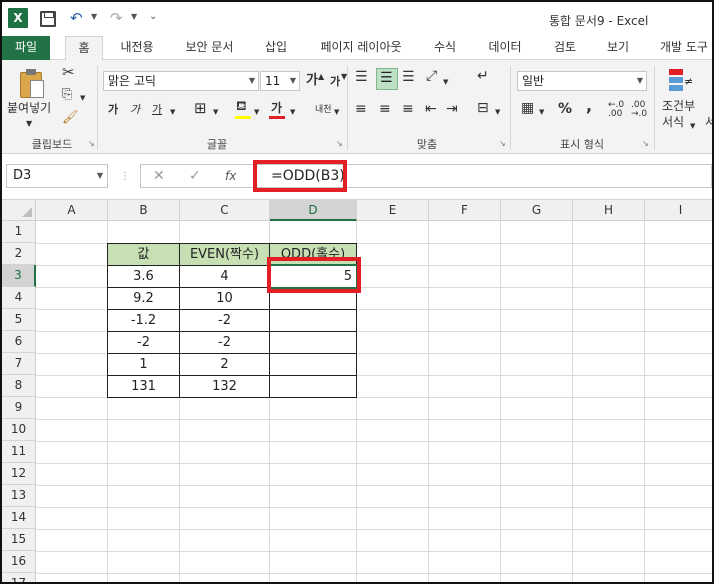 The width and height of the screenshot is (714, 584). What do you see at coordinates (313, 342) in the screenshot?
I see `table-cell-d6` at bounding box center [313, 342].